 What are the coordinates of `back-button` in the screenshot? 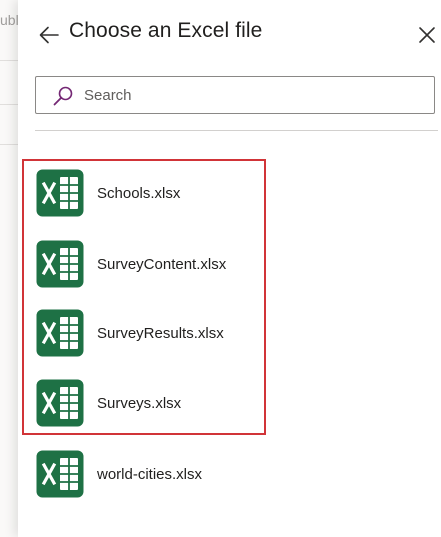 It's located at (49, 35).